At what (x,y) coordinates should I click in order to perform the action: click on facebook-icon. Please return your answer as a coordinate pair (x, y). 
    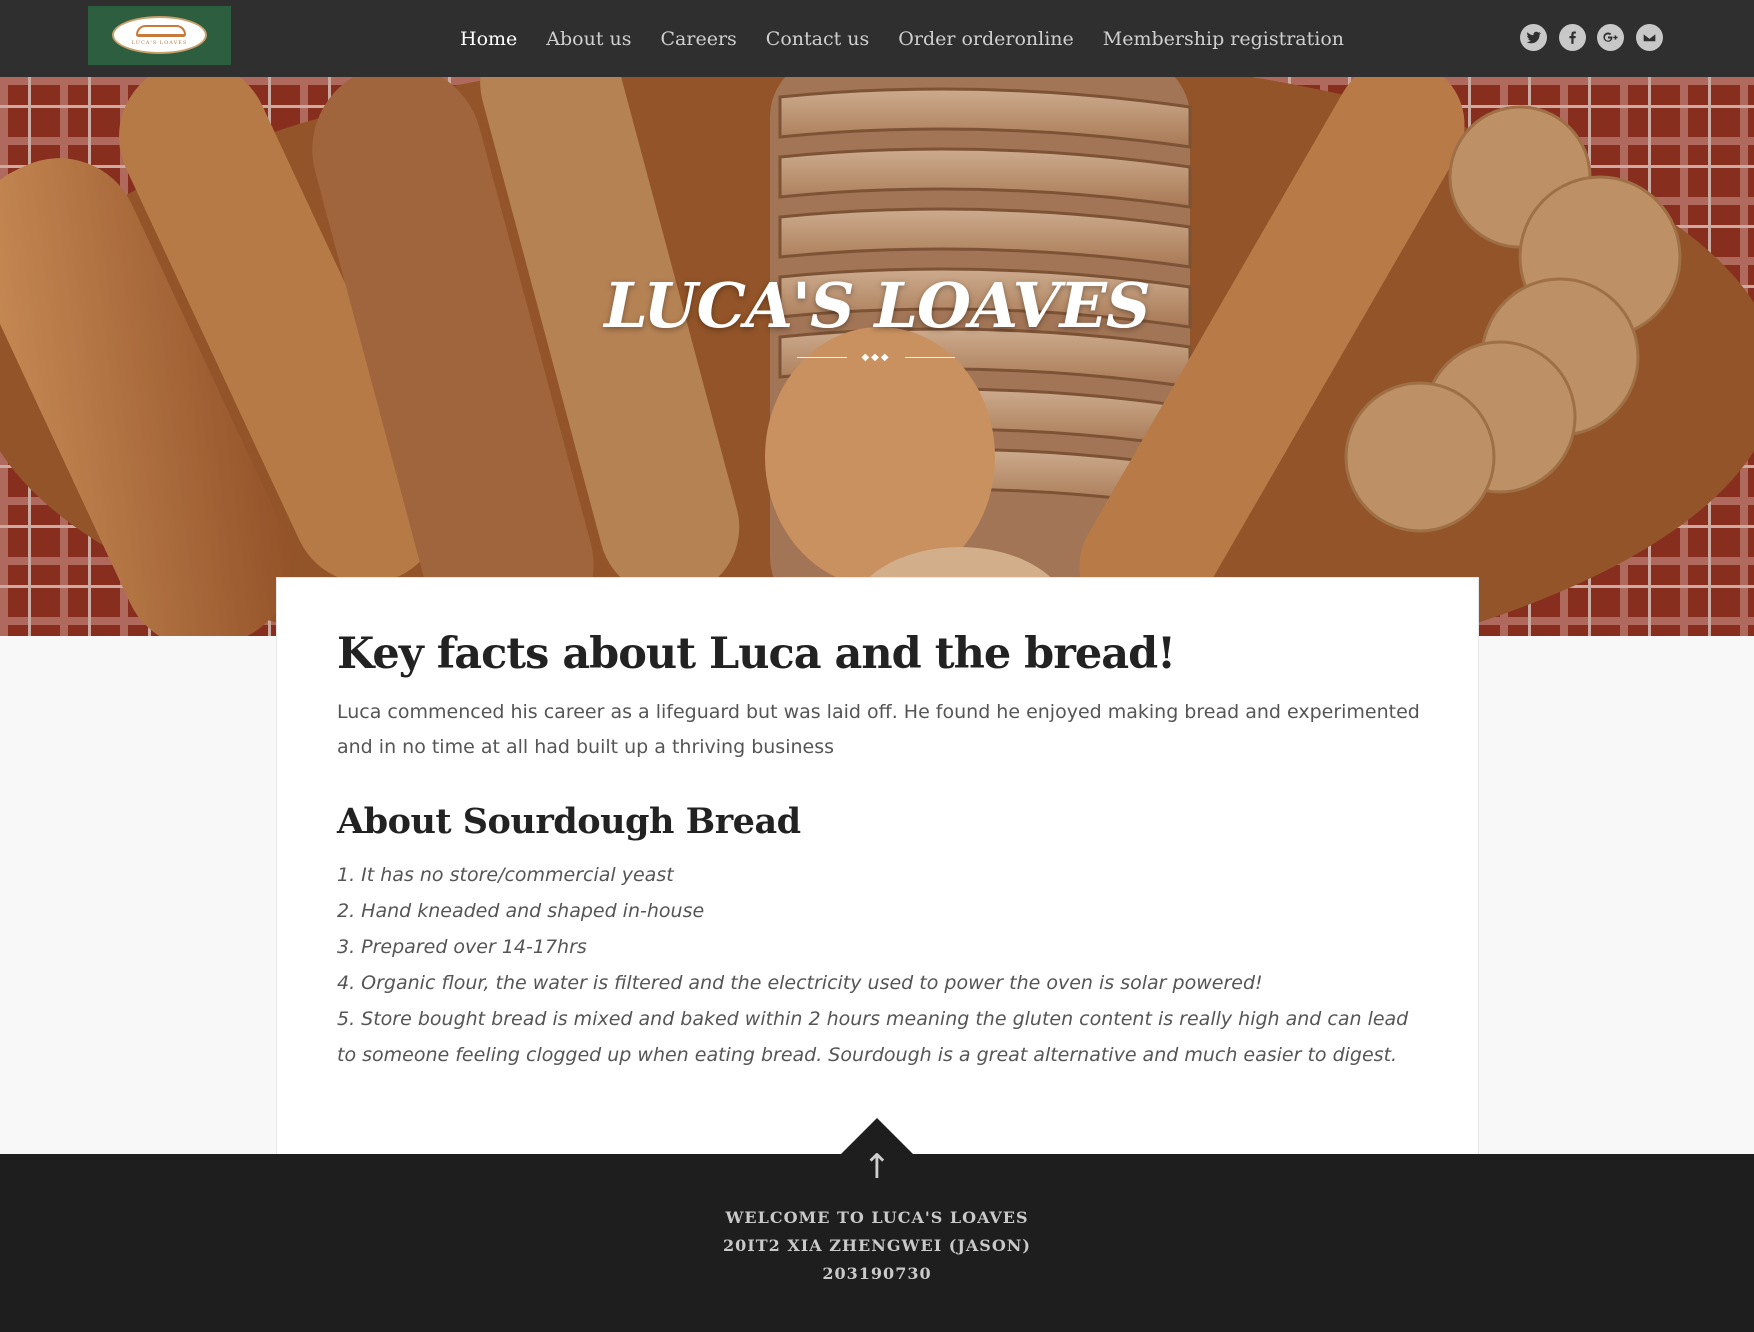
    Looking at the image, I should click on (1572, 37).